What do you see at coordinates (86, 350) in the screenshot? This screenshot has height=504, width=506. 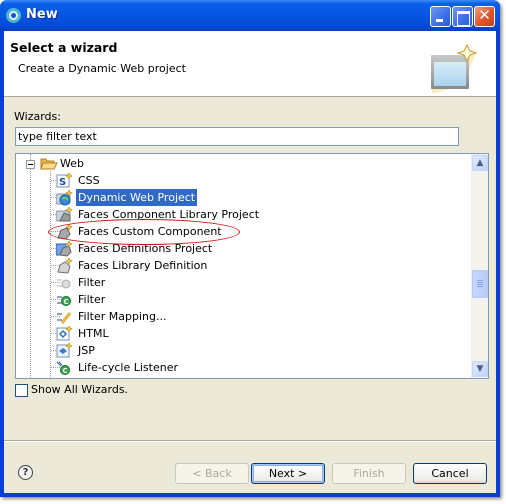 I see `tree-item-label: JSP` at bounding box center [86, 350].